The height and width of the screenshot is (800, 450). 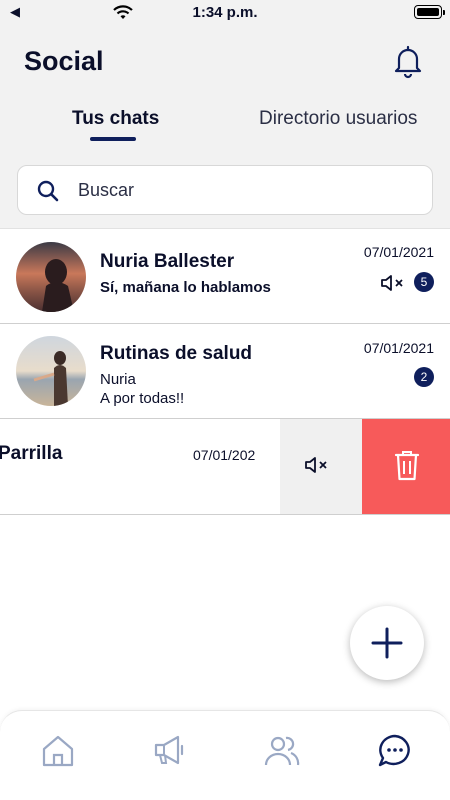 What do you see at coordinates (424, 282) in the screenshot?
I see `unread-badge: 5` at bounding box center [424, 282].